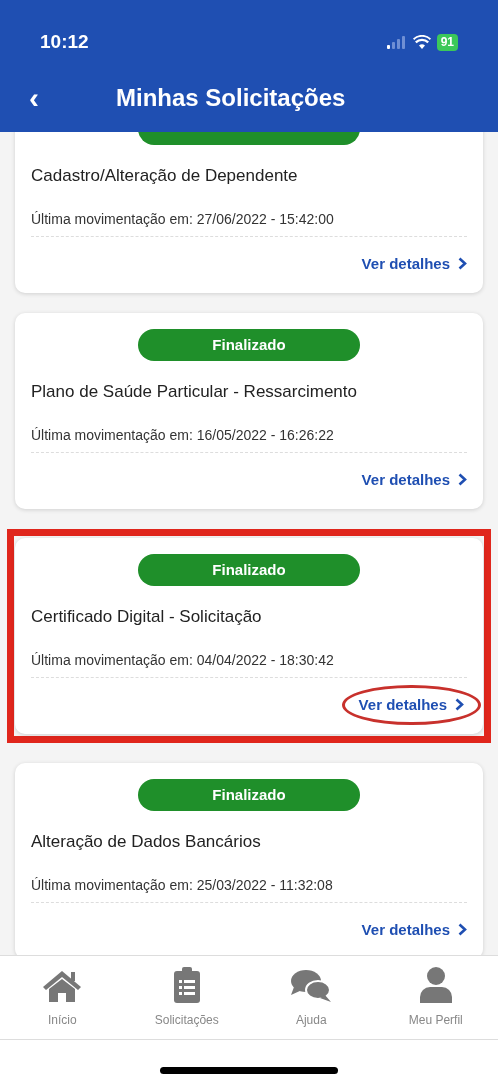 Image resolution: width=498 pixels, height=1080 pixels. What do you see at coordinates (249, 888) in the screenshot?
I see `last-update: Última movimentação em: 25/03/2022 - 11:32:08` at bounding box center [249, 888].